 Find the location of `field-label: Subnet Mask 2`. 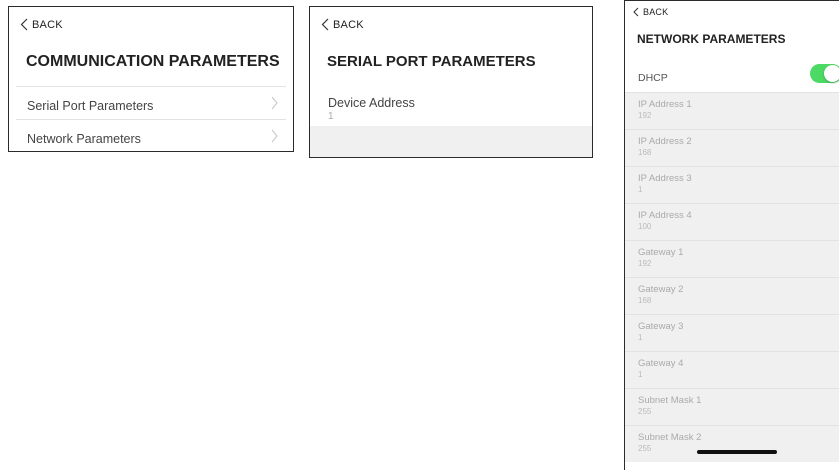

field-label: Subnet Mask 2 is located at coordinates (670, 437).